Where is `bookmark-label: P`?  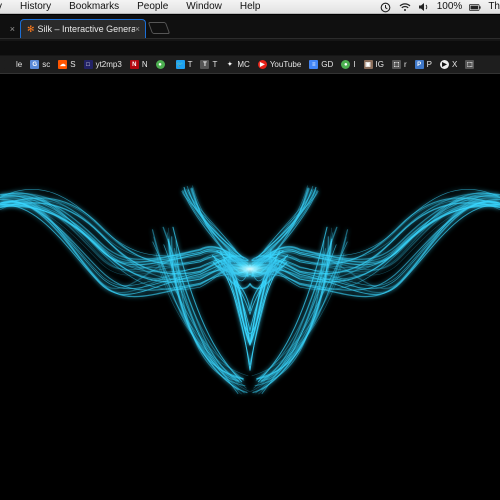 bookmark-label: P is located at coordinates (429, 64).